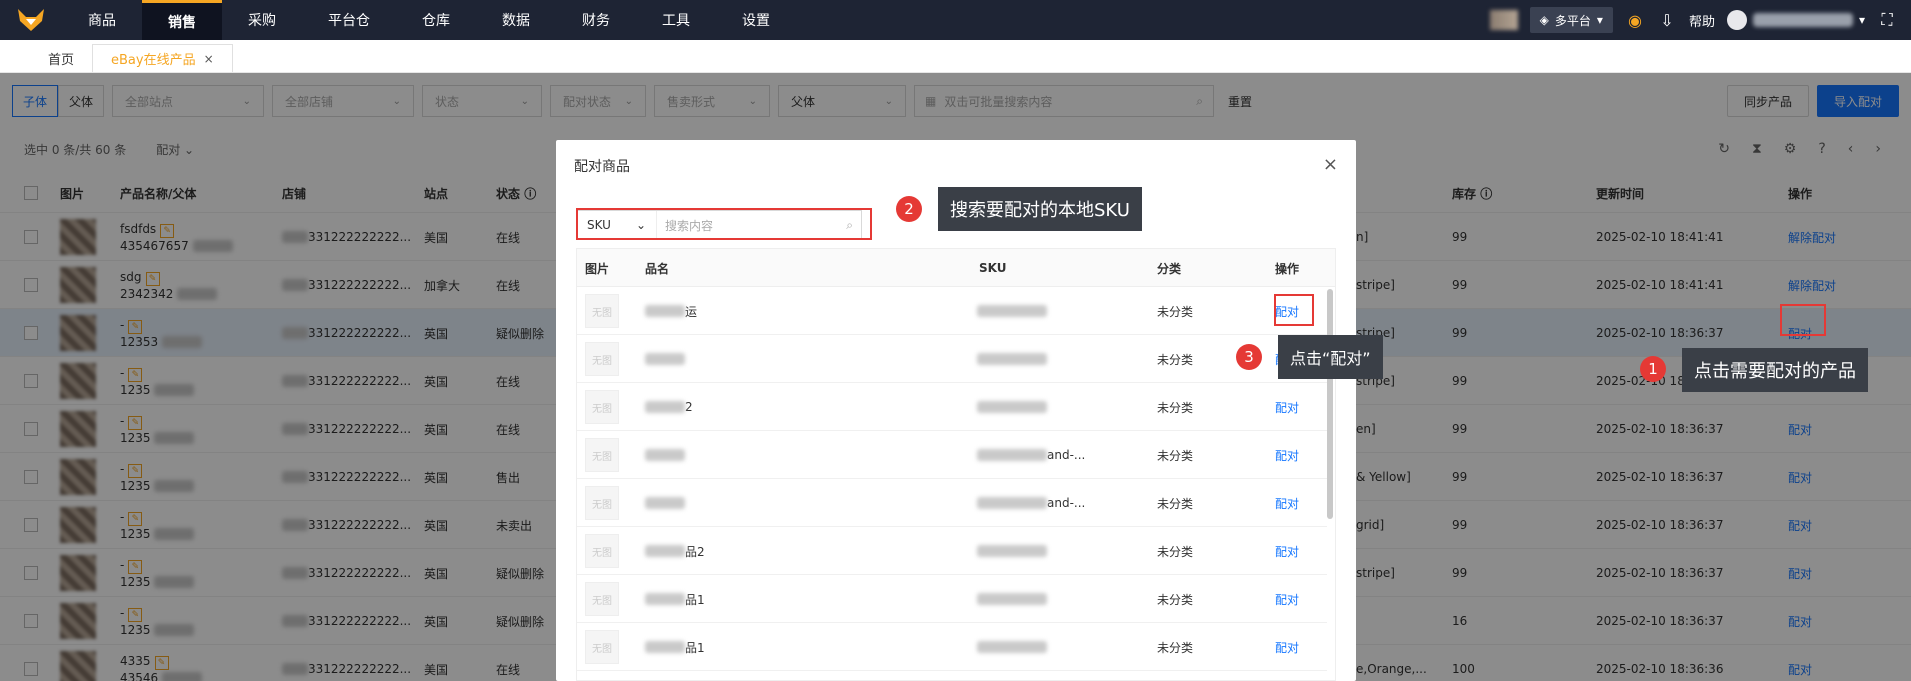 The image size is (1911, 681). I want to click on user-name-blurred, so click(1802, 20).